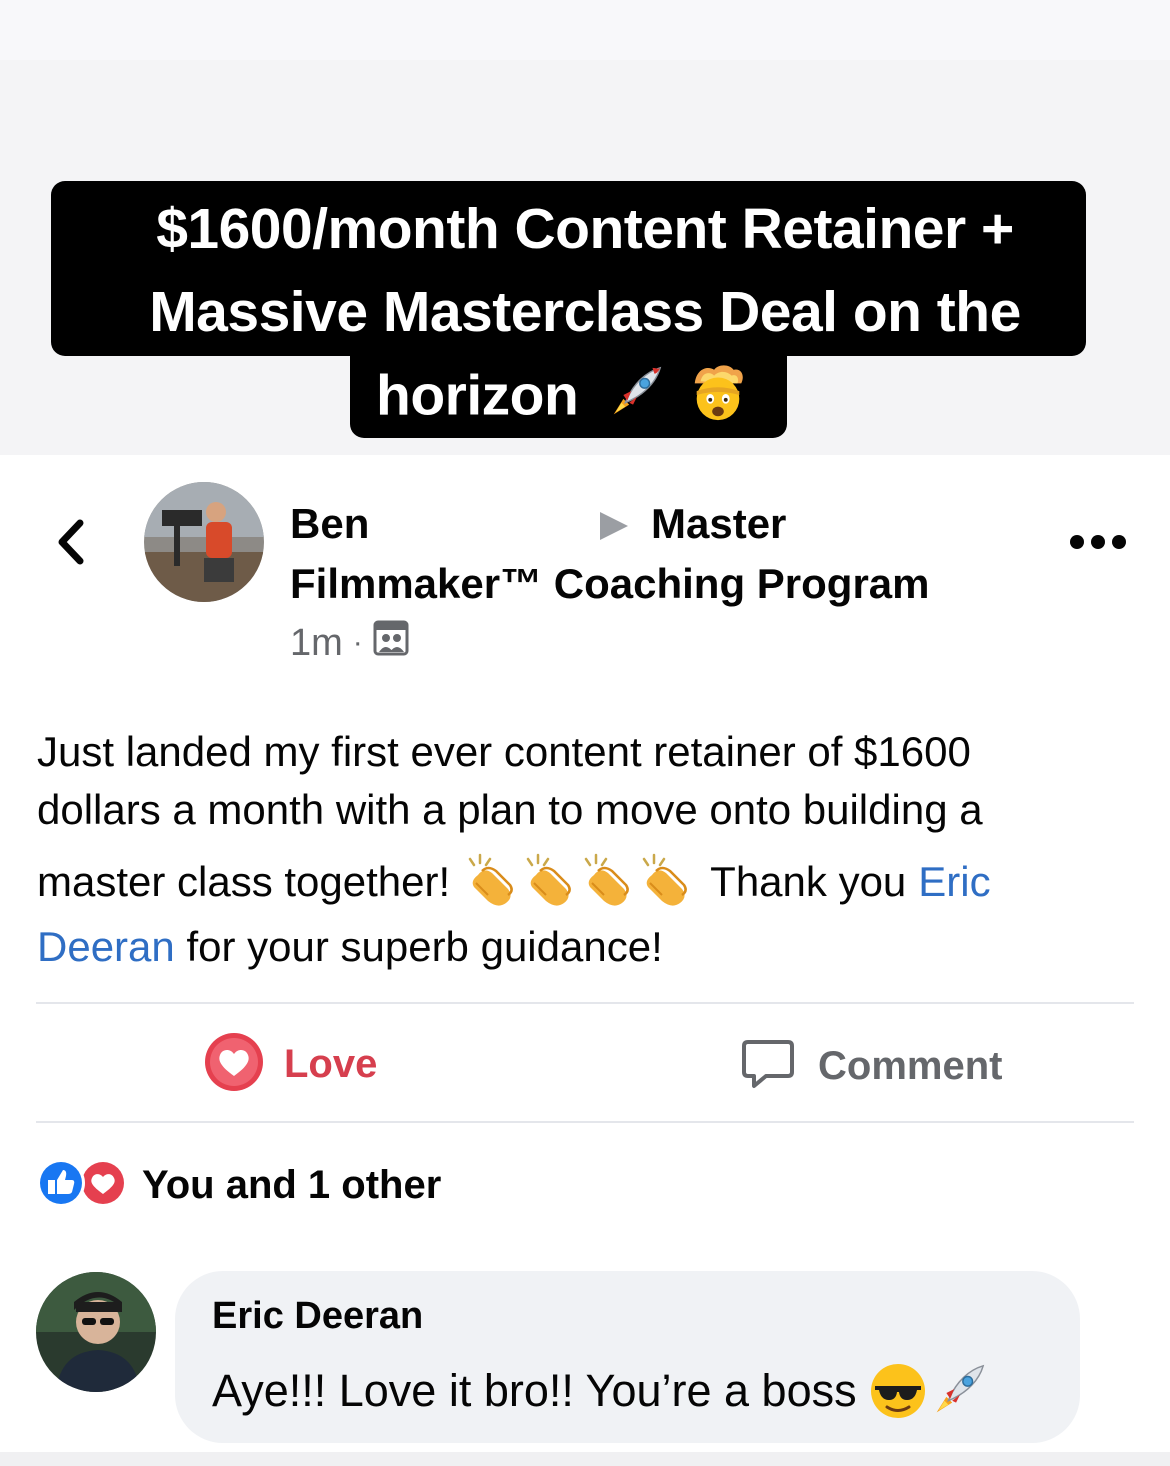 The width and height of the screenshot is (1170, 1466). Describe the element at coordinates (610, 584) in the screenshot. I see `group-name-part2: Filmmaker™ Coaching Program` at that location.